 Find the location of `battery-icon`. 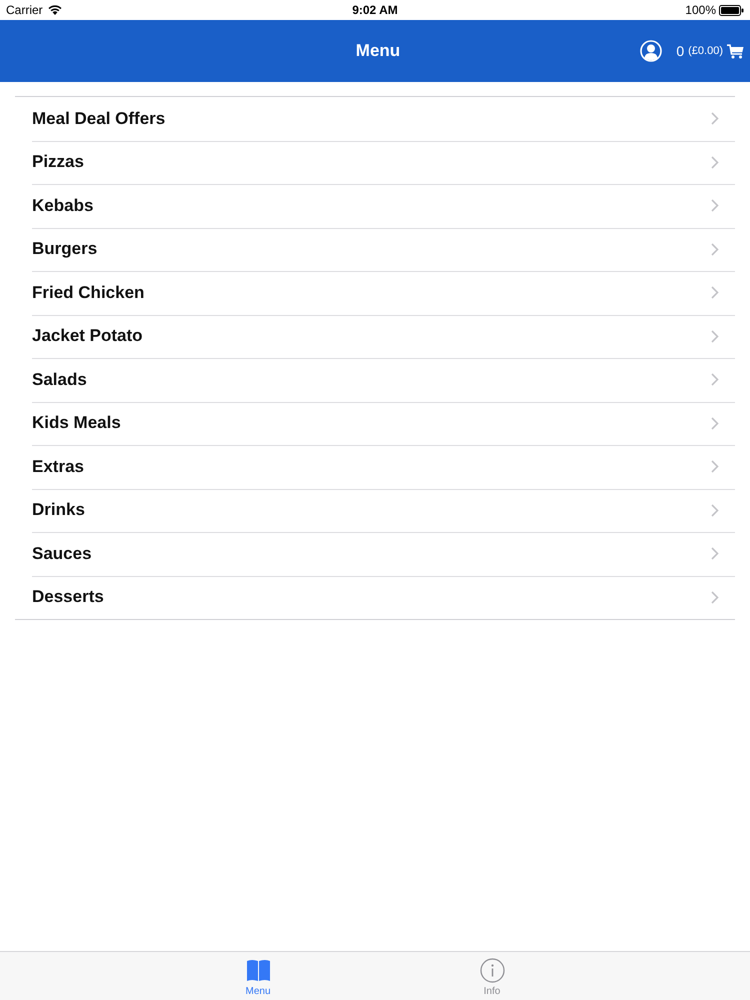

battery-icon is located at coordinates (731, 10).